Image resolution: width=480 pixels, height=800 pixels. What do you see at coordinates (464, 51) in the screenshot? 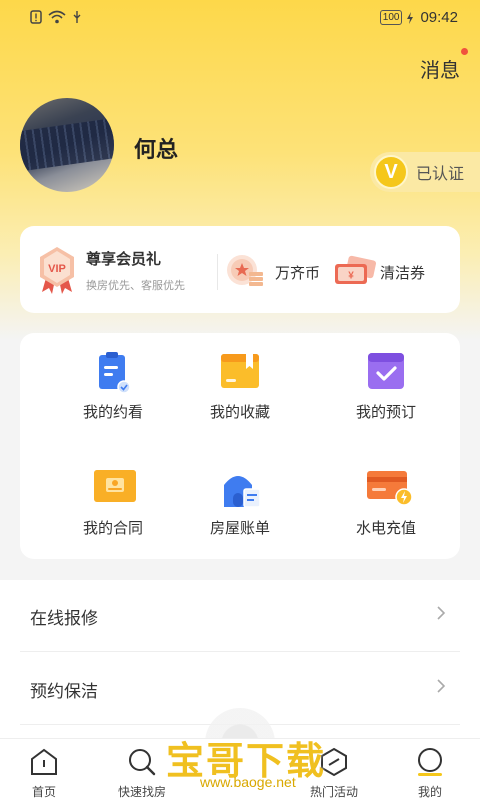
I see `unread-dot` at bounding box center [464, 51].